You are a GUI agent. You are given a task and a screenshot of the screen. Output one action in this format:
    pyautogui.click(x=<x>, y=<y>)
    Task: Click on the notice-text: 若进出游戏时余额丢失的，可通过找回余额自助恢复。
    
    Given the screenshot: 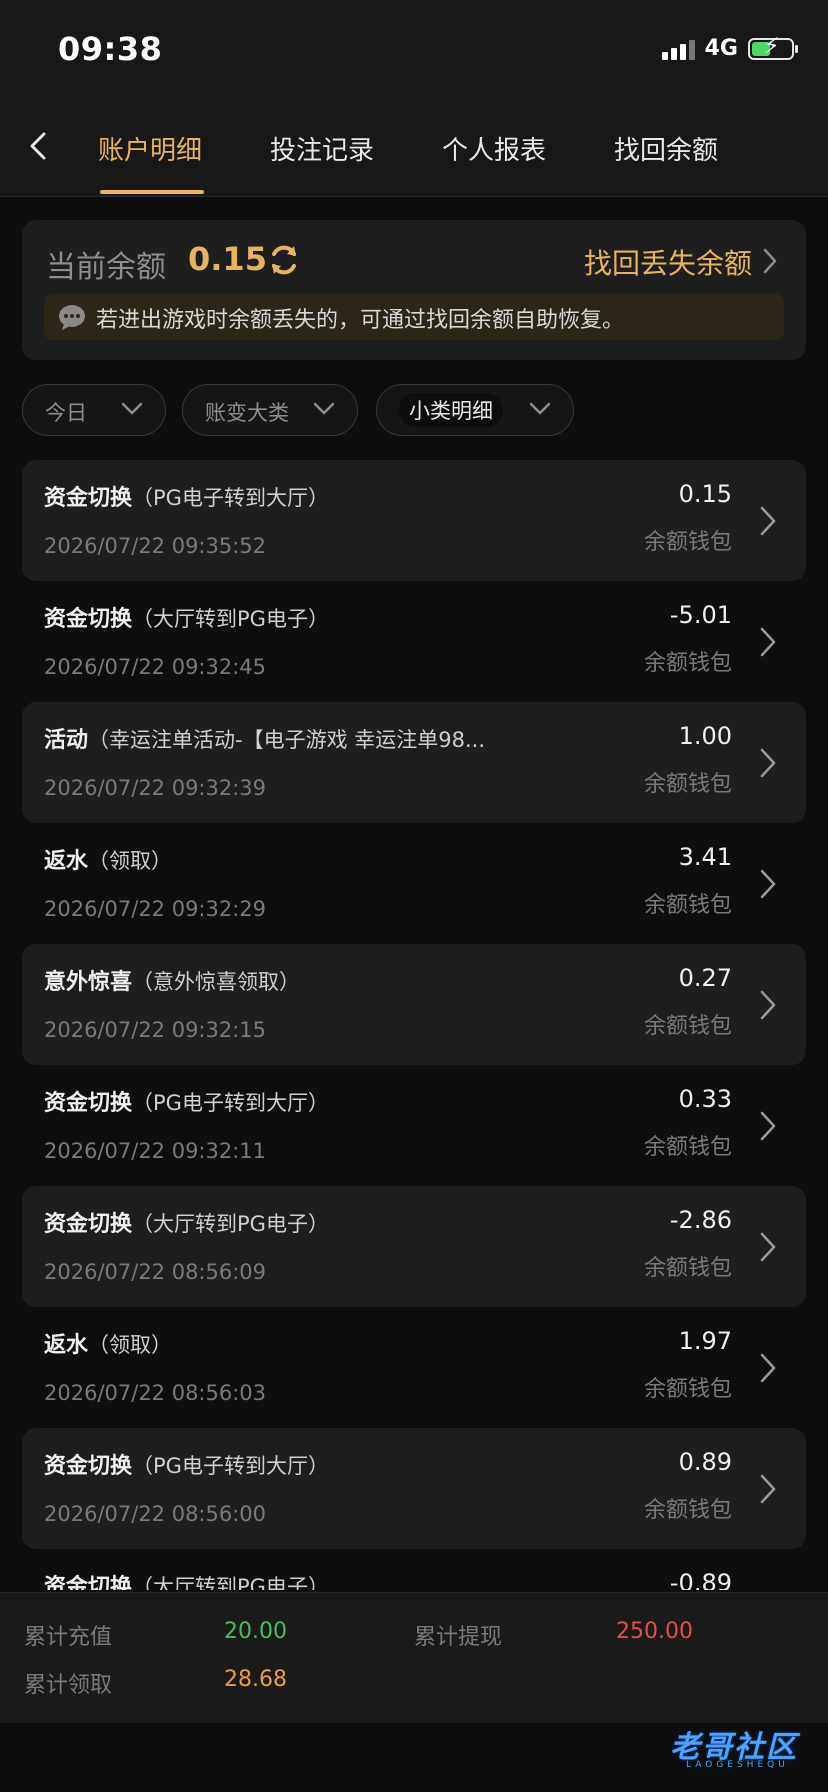 What is the action you would take?
    pyautogui.click(x=360, y=320)
    